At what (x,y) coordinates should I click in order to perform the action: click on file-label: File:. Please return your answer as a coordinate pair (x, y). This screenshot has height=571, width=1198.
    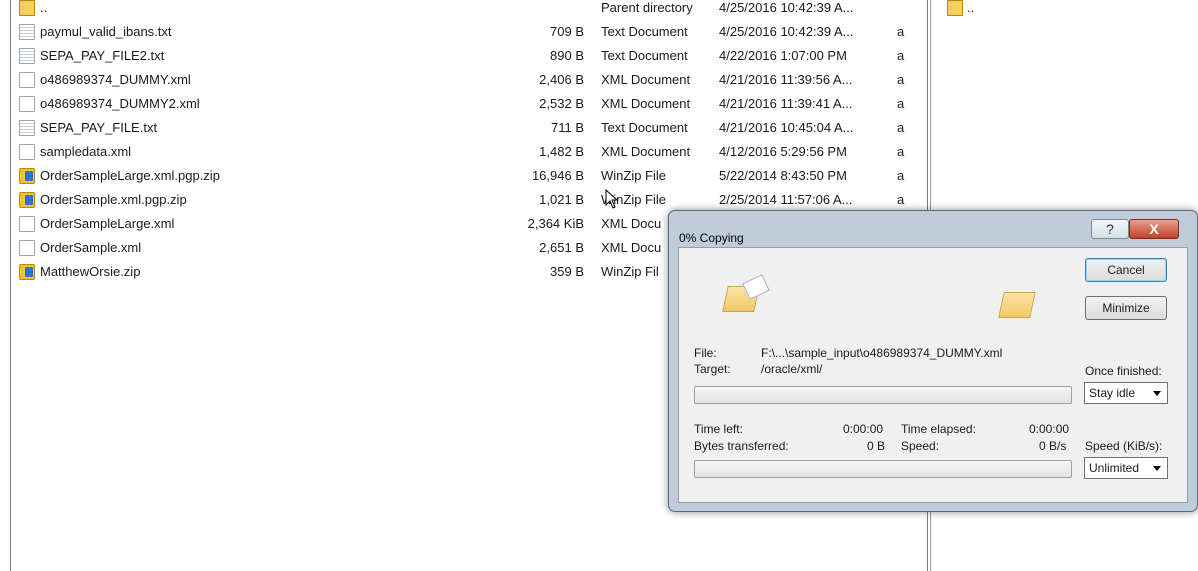
    Looking at the image, I should click on (705, 353).